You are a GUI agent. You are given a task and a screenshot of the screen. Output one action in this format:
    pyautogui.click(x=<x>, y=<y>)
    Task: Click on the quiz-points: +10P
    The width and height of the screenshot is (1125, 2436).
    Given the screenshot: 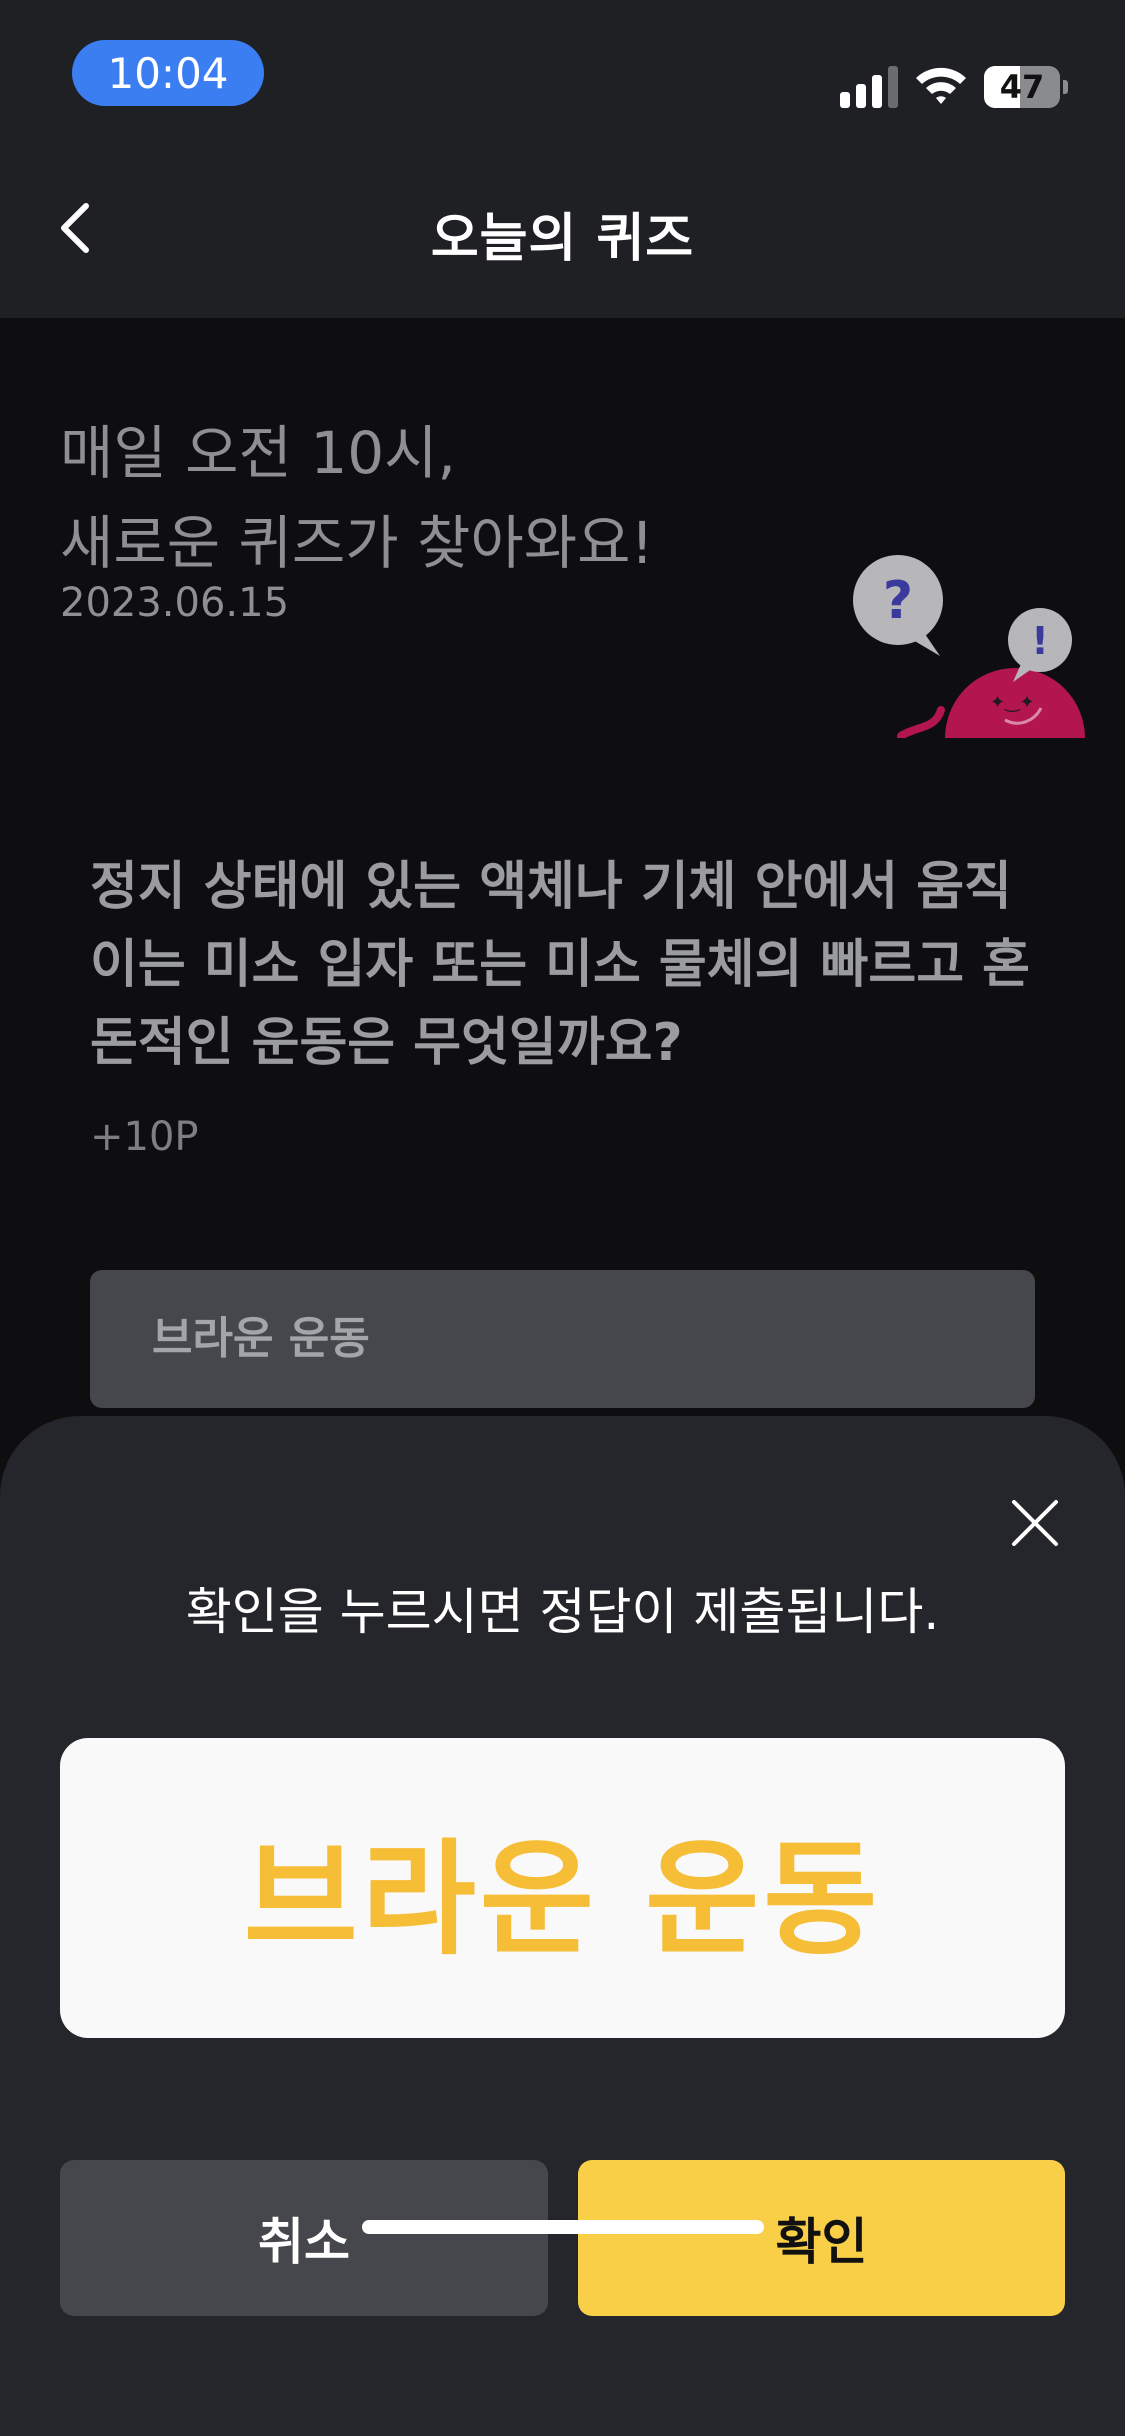 What is the action you would take?
    pyautogui.click(x=144, y=1137)
    